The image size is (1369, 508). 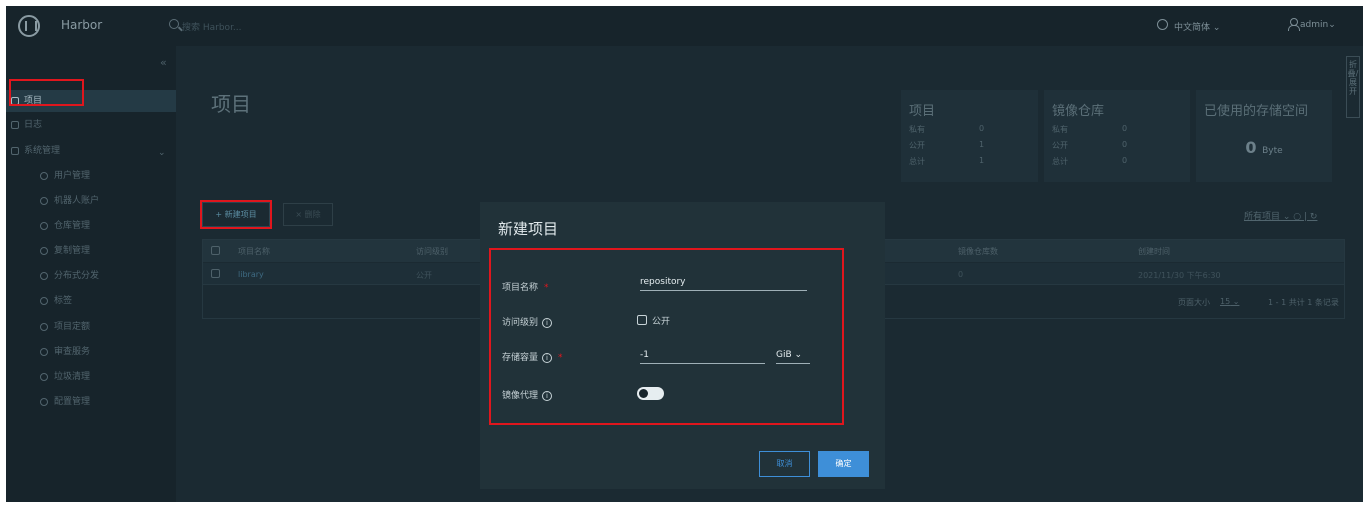 I want to click on project-name-link: library, so click(x=251, y=274).